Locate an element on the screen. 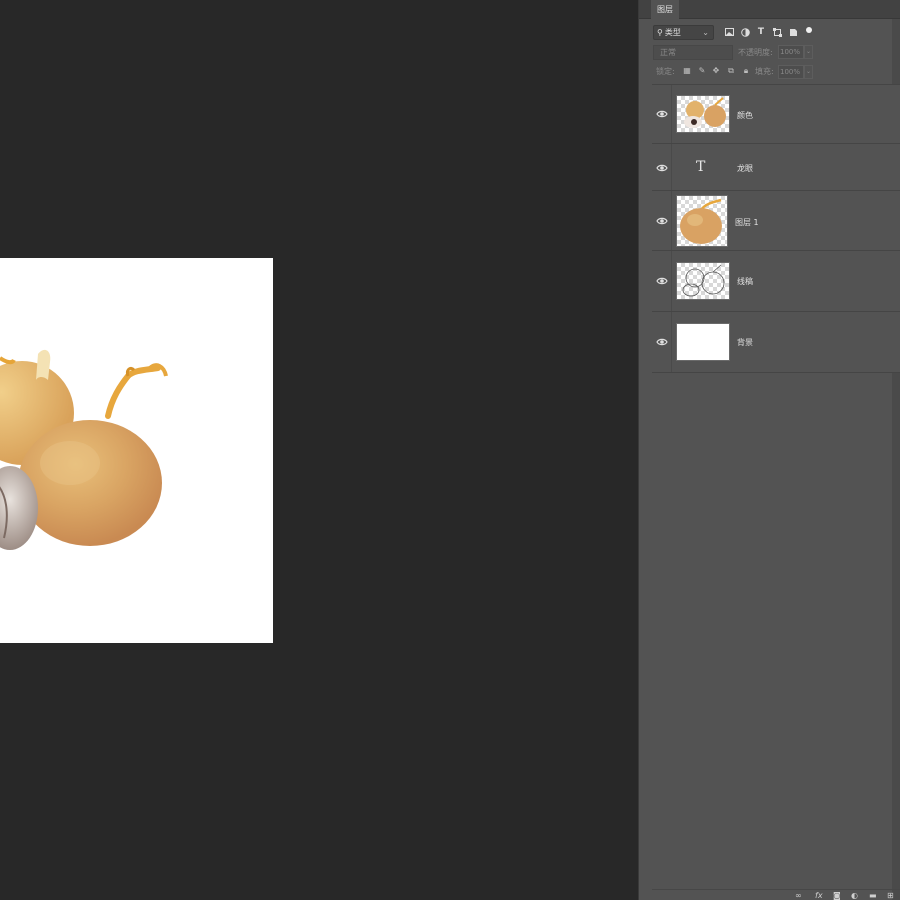 The height and width of the screenshot is (900, 900). image-filter-icon is located at coordinates (729, 32).